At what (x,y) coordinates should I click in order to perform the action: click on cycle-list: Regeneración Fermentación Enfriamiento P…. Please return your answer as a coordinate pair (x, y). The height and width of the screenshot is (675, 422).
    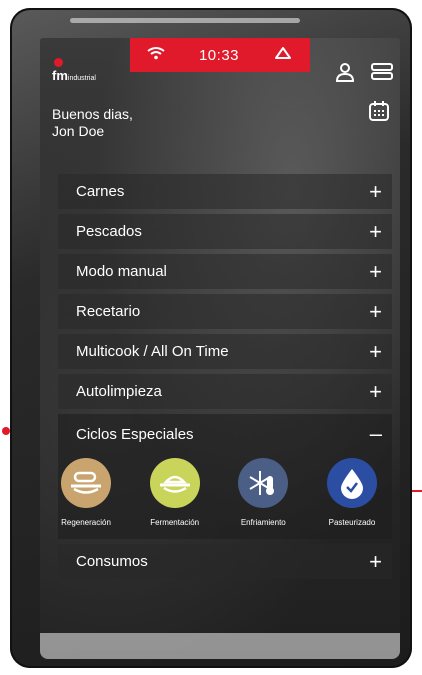
    Looking at the image, I should click on (219, 496).